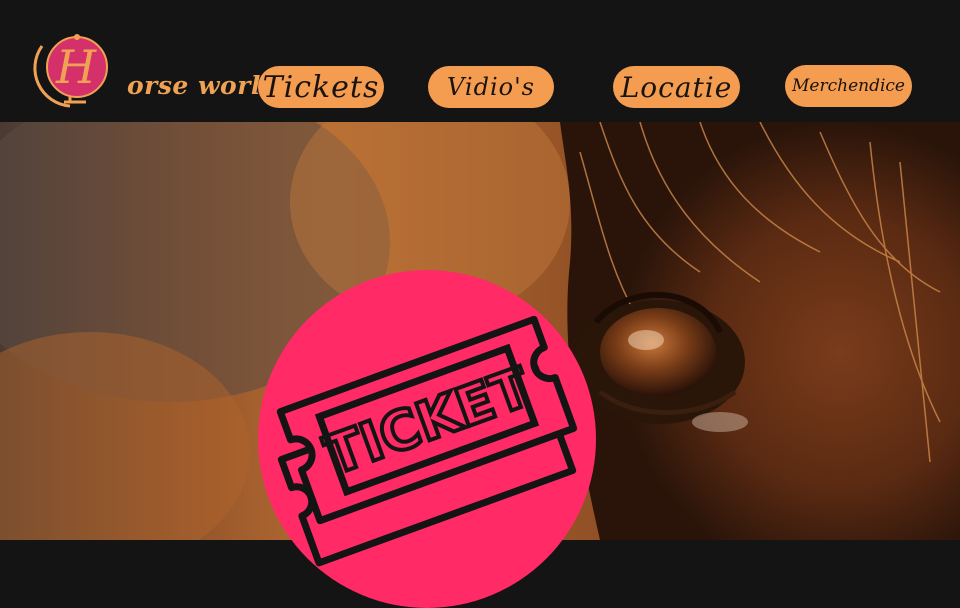  What do you see at coordinates (491, 87) in the screenshot?
I see `nav-videos-button: Vidio's` at bounding box center [491, 87].